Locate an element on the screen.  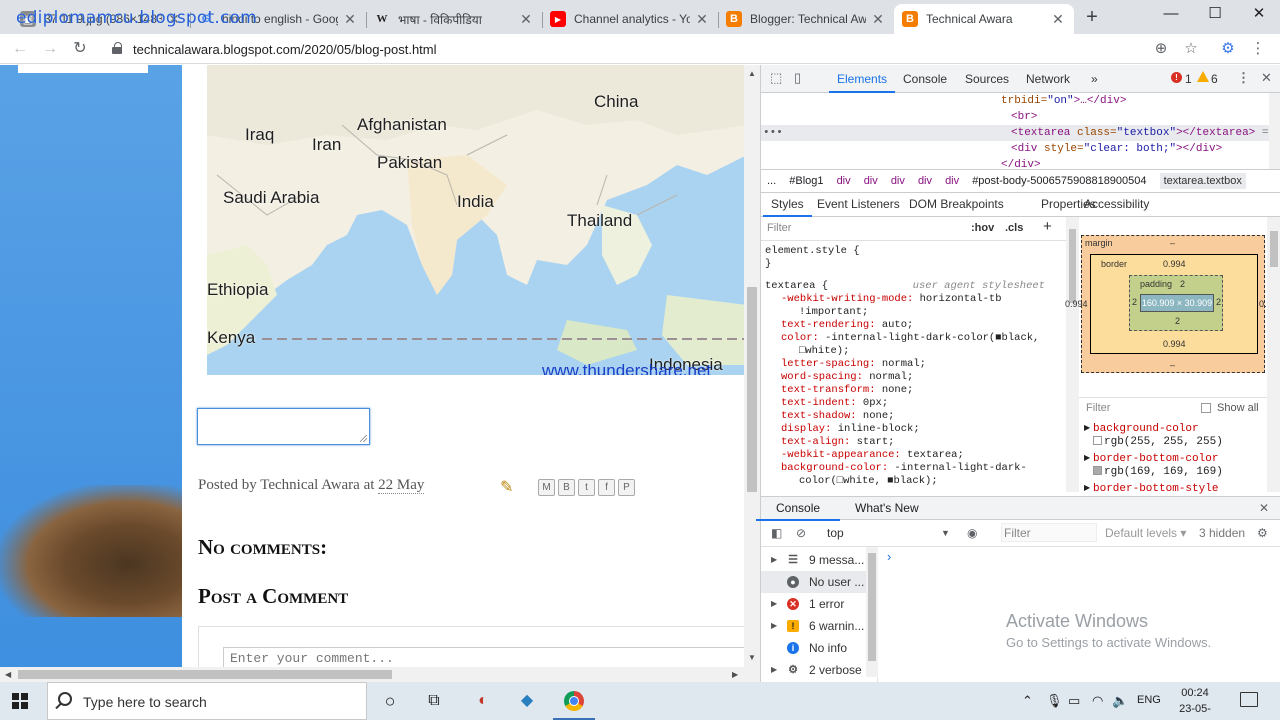
computed-row: ▶ background-color is located at coordinates (1141, 429).